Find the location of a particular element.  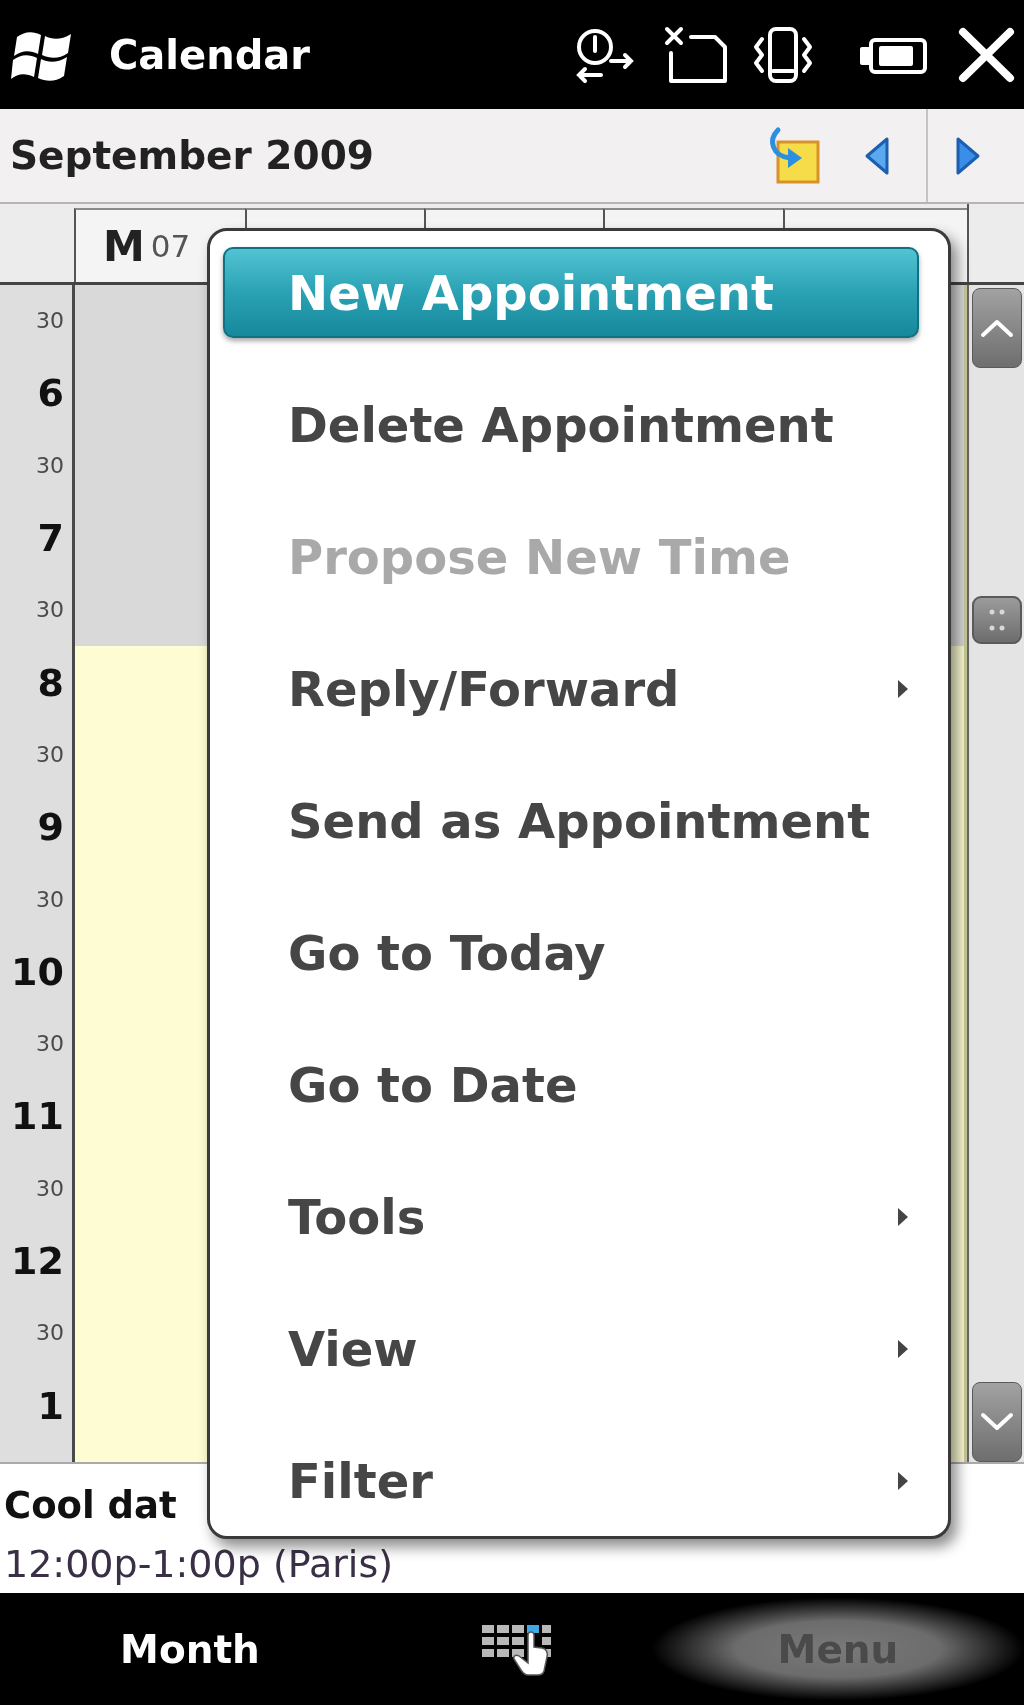

menu-item: Delete Appointment is located at coordinates (571, 424).